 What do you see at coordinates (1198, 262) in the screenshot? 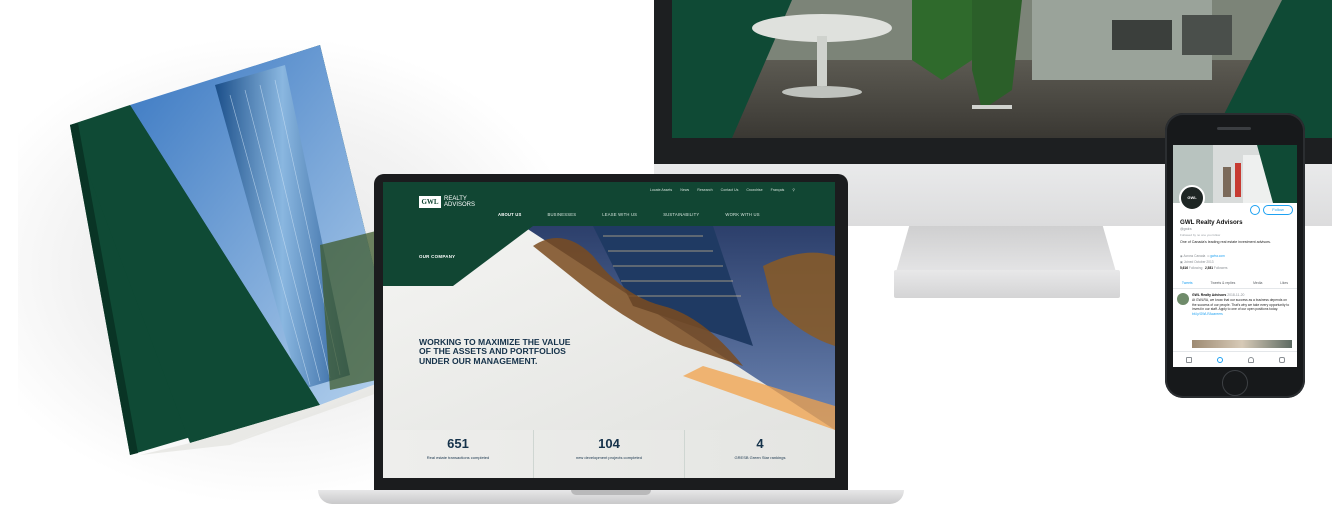
I see `profile-joined: Joined October 2013` at bounding box center [1198, 262].